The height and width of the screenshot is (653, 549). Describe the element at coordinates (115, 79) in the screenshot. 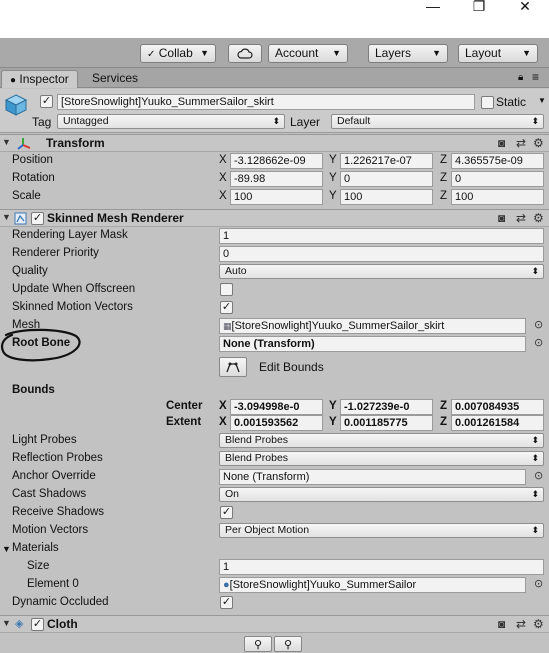

I see `tab-services: Services` at that location.